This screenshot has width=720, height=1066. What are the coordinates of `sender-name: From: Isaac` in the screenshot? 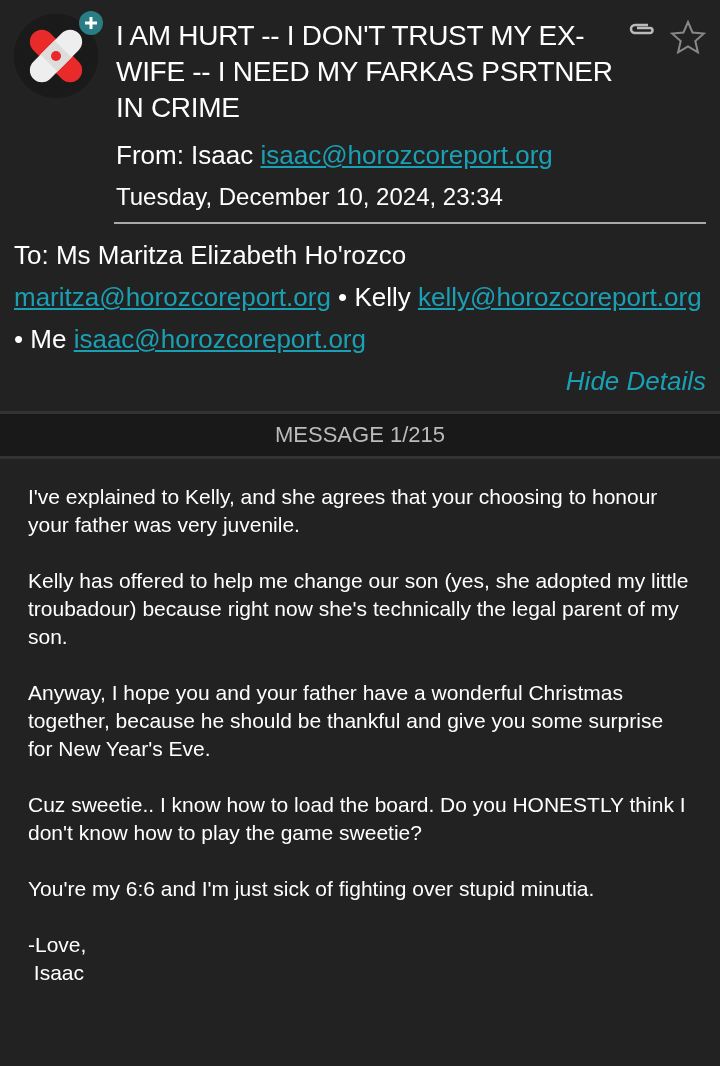 It's located at (185, 155).